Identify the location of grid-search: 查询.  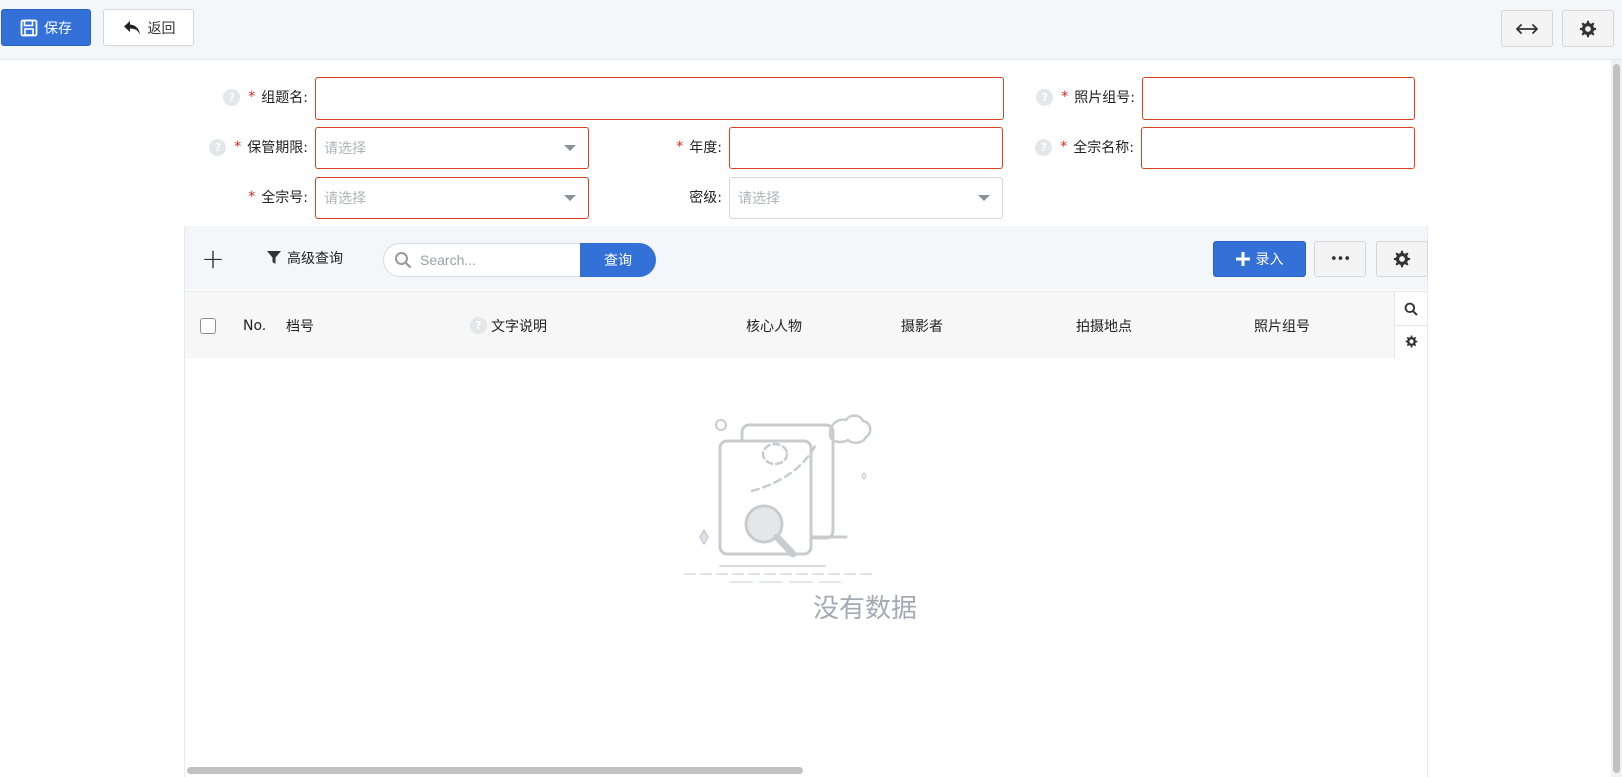
(520, 260).